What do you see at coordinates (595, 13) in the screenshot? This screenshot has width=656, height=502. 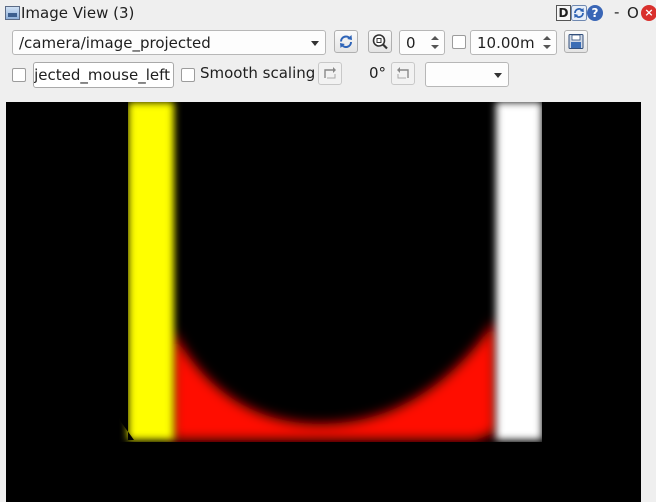 I see `help-button: ?` at bounding box center [595, 13].